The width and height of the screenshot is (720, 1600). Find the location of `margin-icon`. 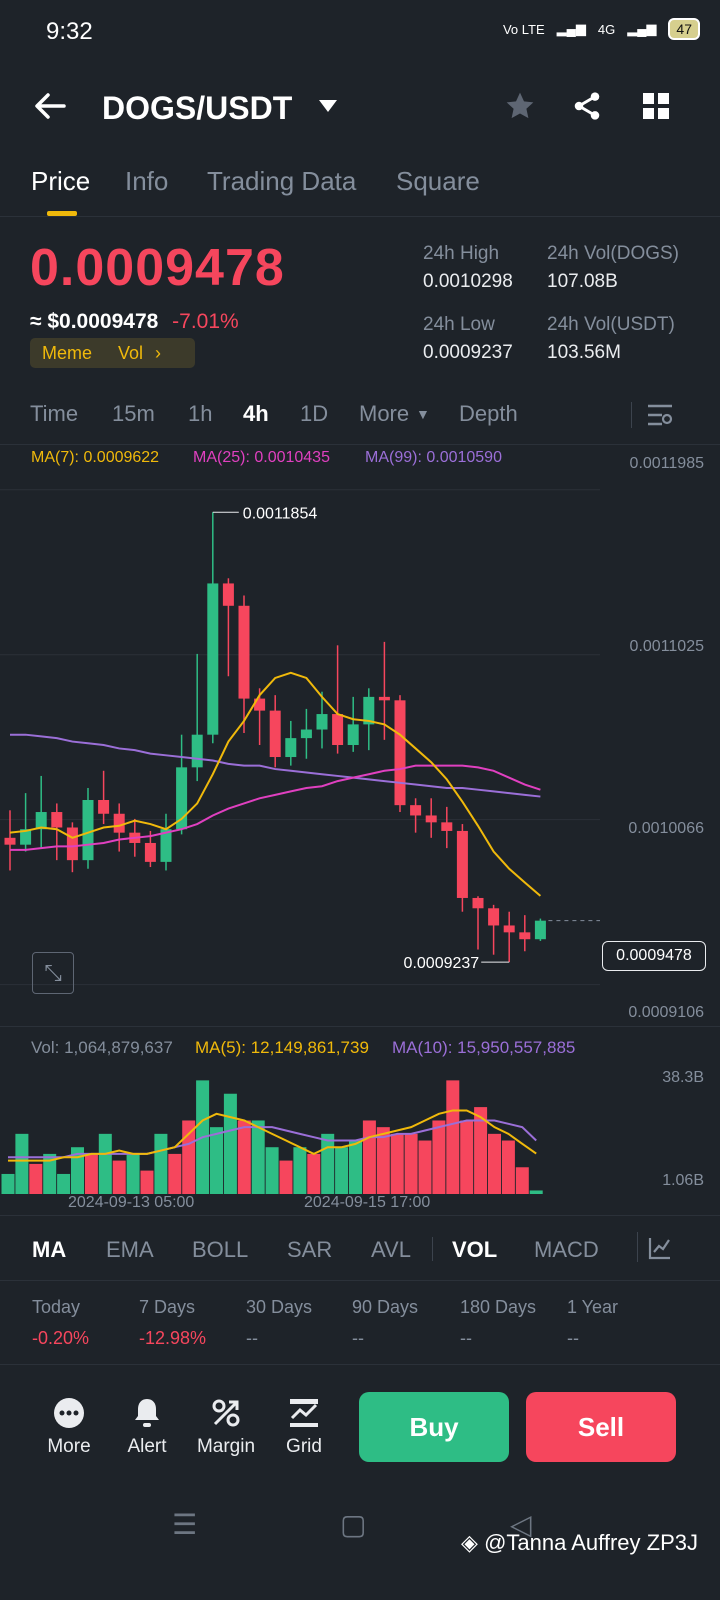

margin-icon is located at coordinates (226, 1413).